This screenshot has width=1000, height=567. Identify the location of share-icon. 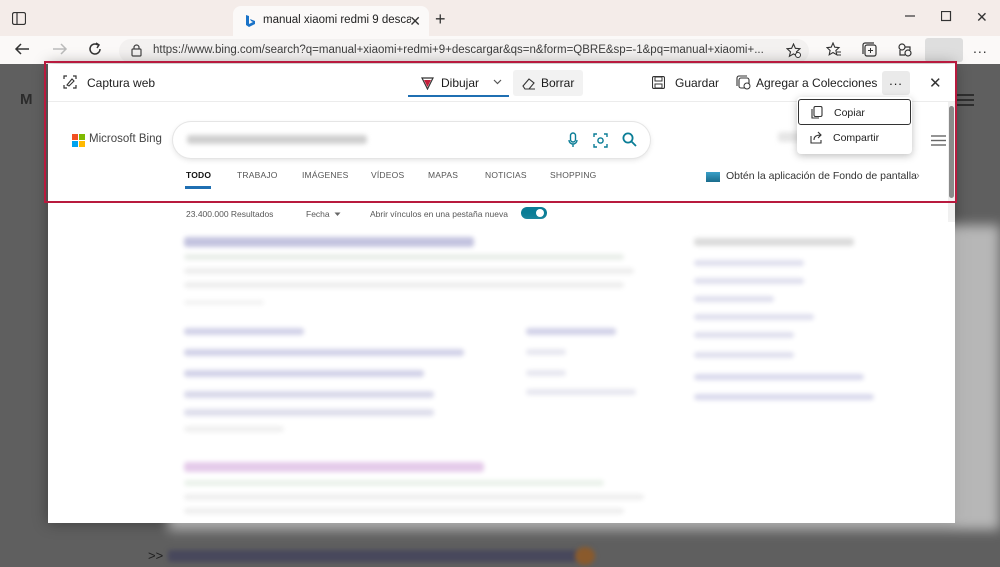
(816, 137).